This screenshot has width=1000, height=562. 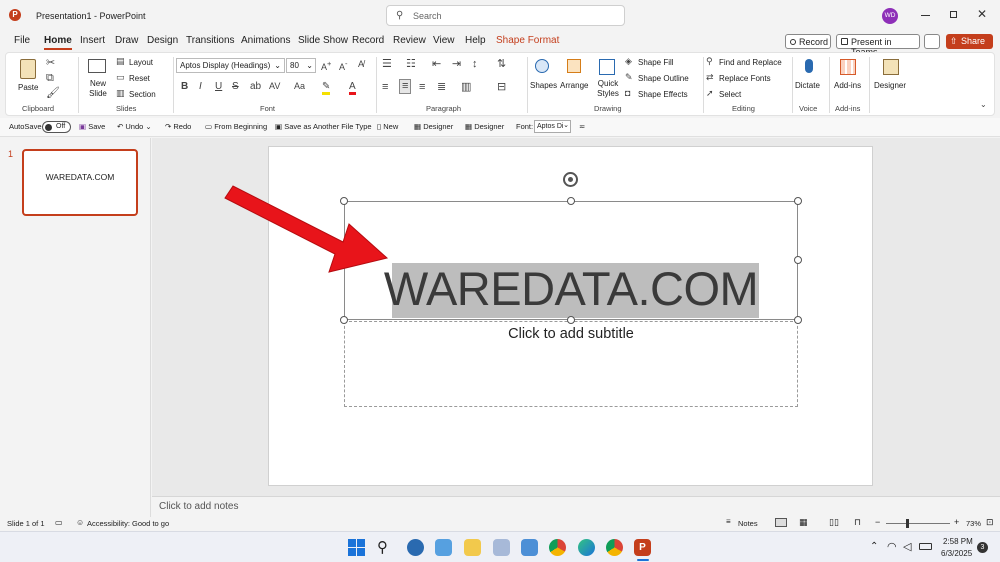 I want to click on numbering-icon: ☷, so click(x=411, y=64).